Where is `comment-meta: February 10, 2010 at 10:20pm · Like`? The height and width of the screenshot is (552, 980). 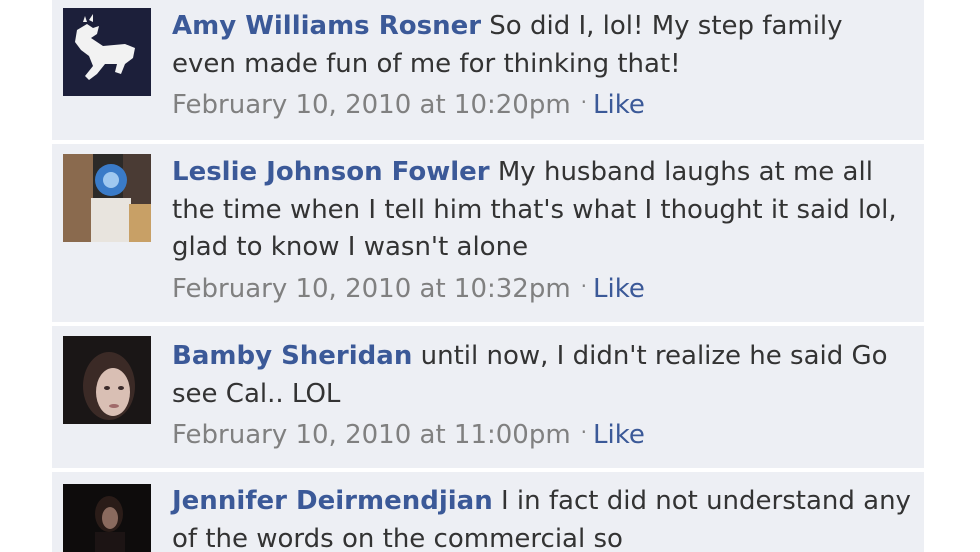
comment-meta: February 10, 2010 at 10:20pm · Like is located at coordinates (542, 106).